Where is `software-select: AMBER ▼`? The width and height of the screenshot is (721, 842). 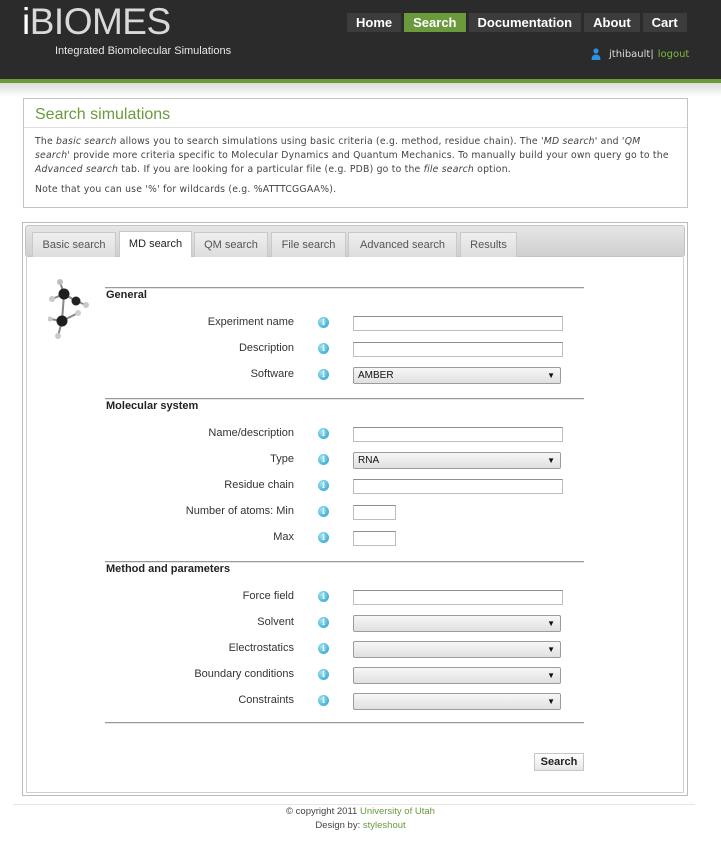 software-select: AMBER ▼ is located at coordinates (457, 375).